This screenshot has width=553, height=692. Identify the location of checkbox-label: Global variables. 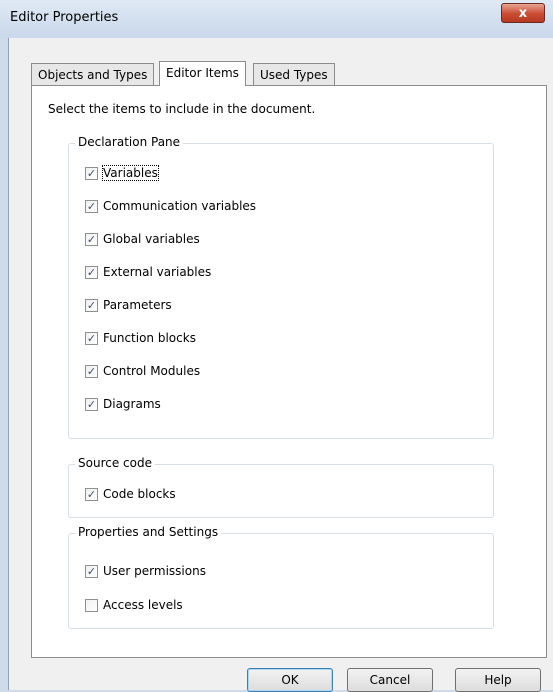
(151, 239).